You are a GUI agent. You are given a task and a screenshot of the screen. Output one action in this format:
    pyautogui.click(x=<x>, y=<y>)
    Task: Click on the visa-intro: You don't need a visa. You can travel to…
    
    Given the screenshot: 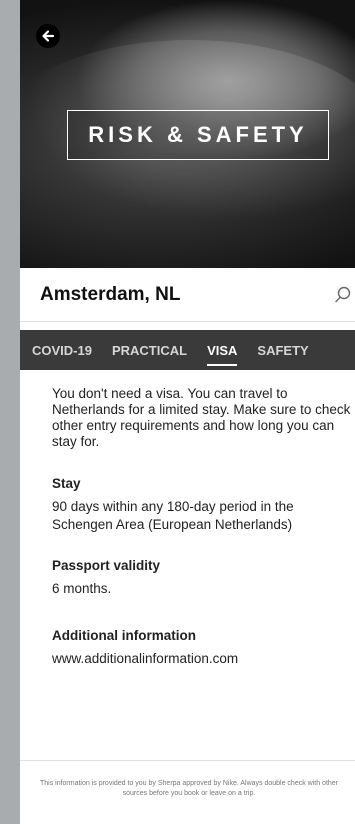 What is the action you would take?
    pyautogui.click(x=201, y=417)
    